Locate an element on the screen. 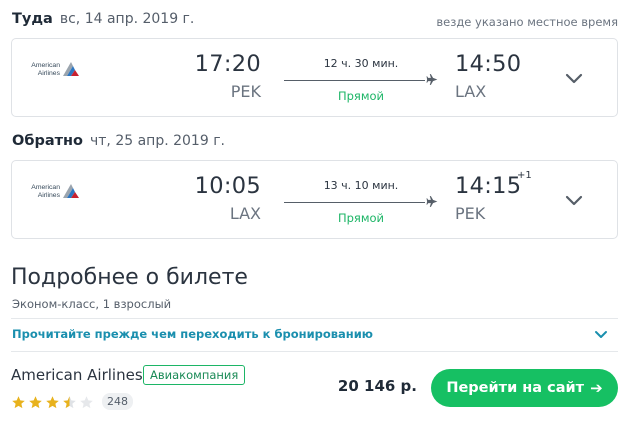 Image resolution: width=634 pixels, height=429 pixels. agent-name: American Airlines is located at coordinates (77, 375).